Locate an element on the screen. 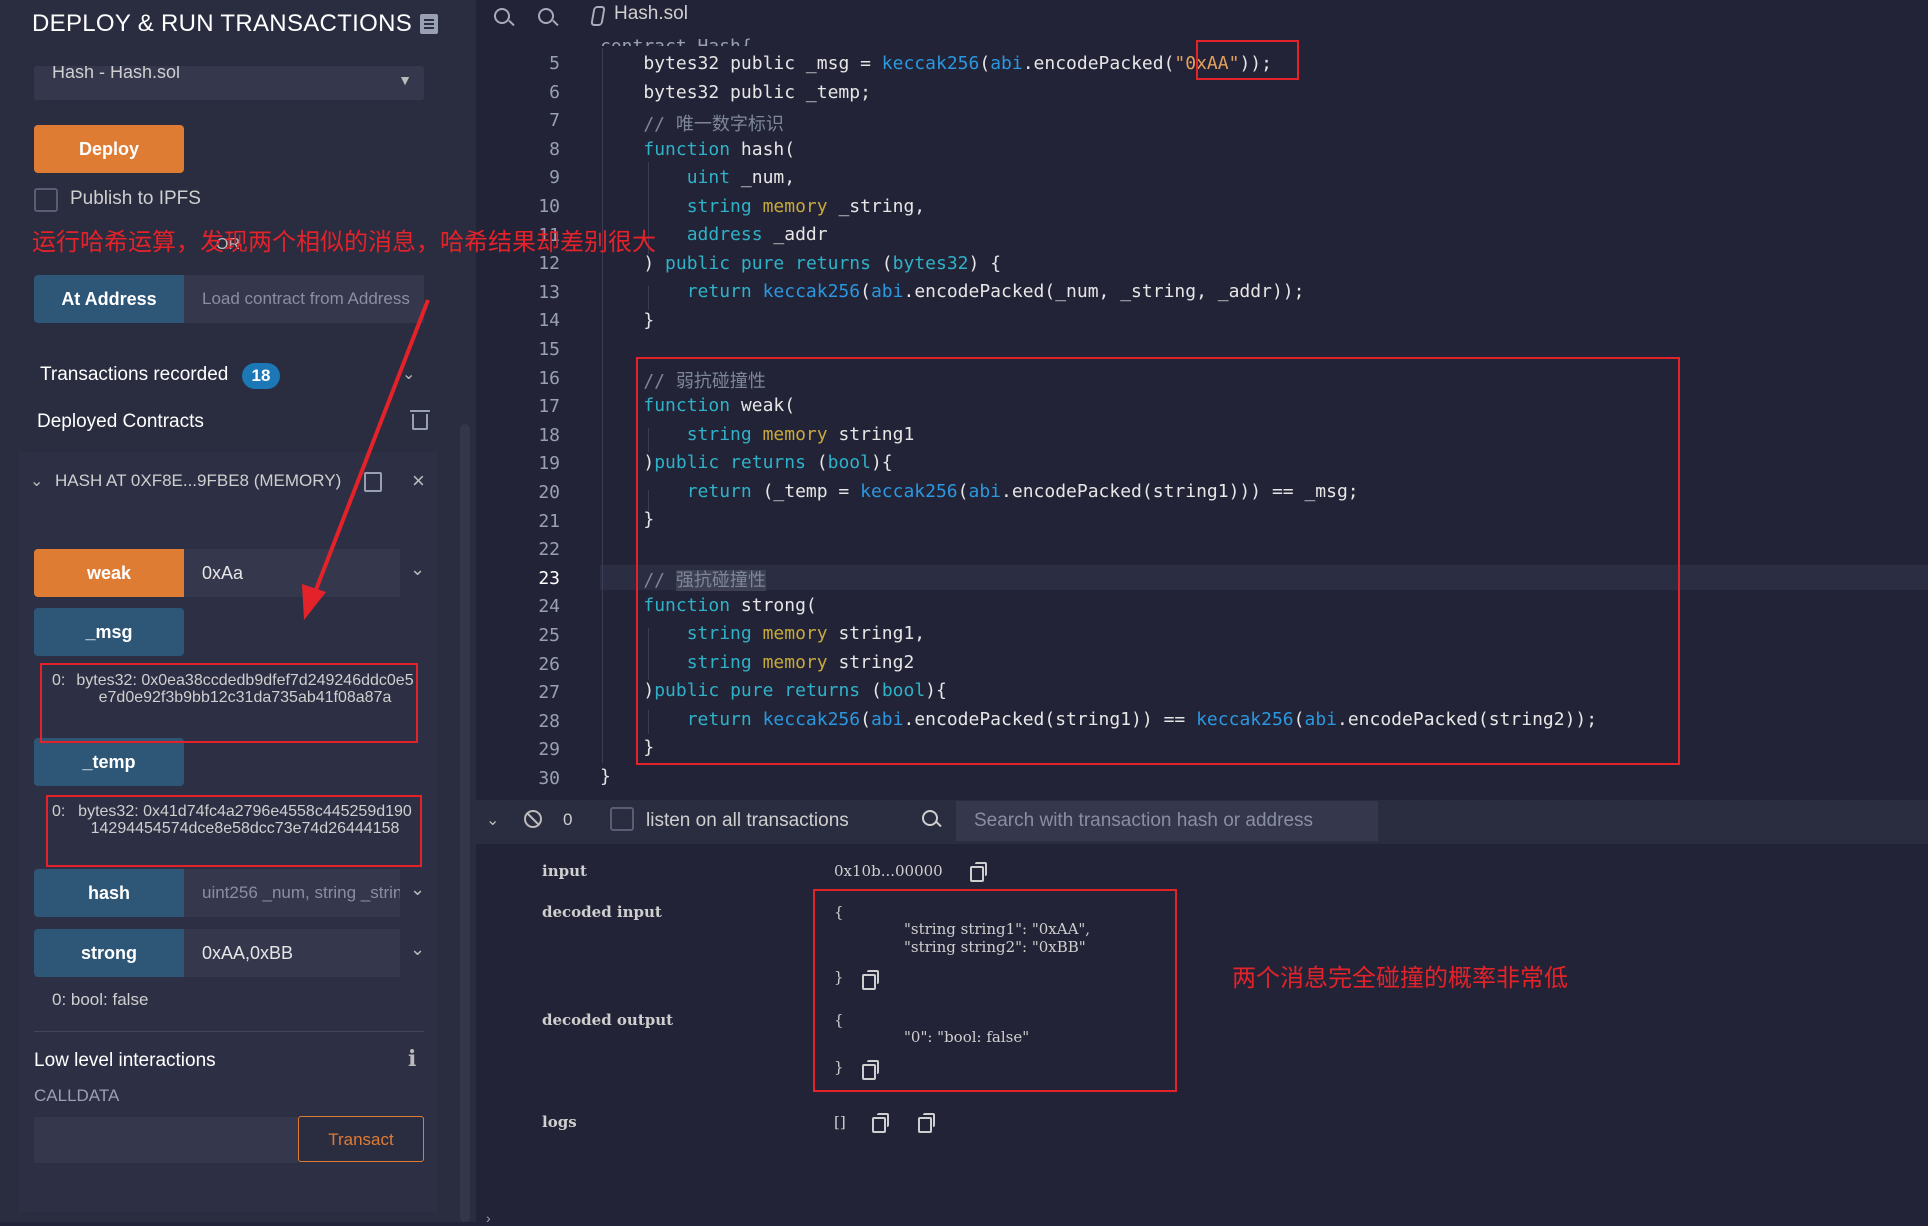 The width and height of the screenshot is (1928, 1226). hash-button: hash is located at coordinates (109, 893).